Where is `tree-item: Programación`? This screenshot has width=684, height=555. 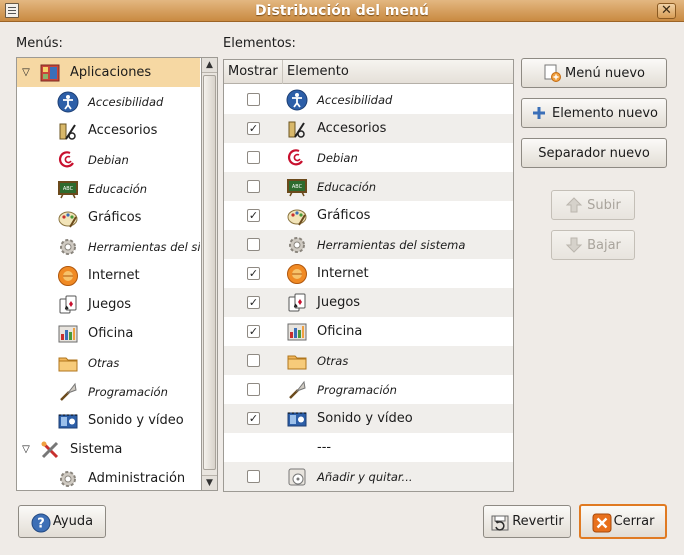
tree-item: Programación is located at coordinates (108, 391).